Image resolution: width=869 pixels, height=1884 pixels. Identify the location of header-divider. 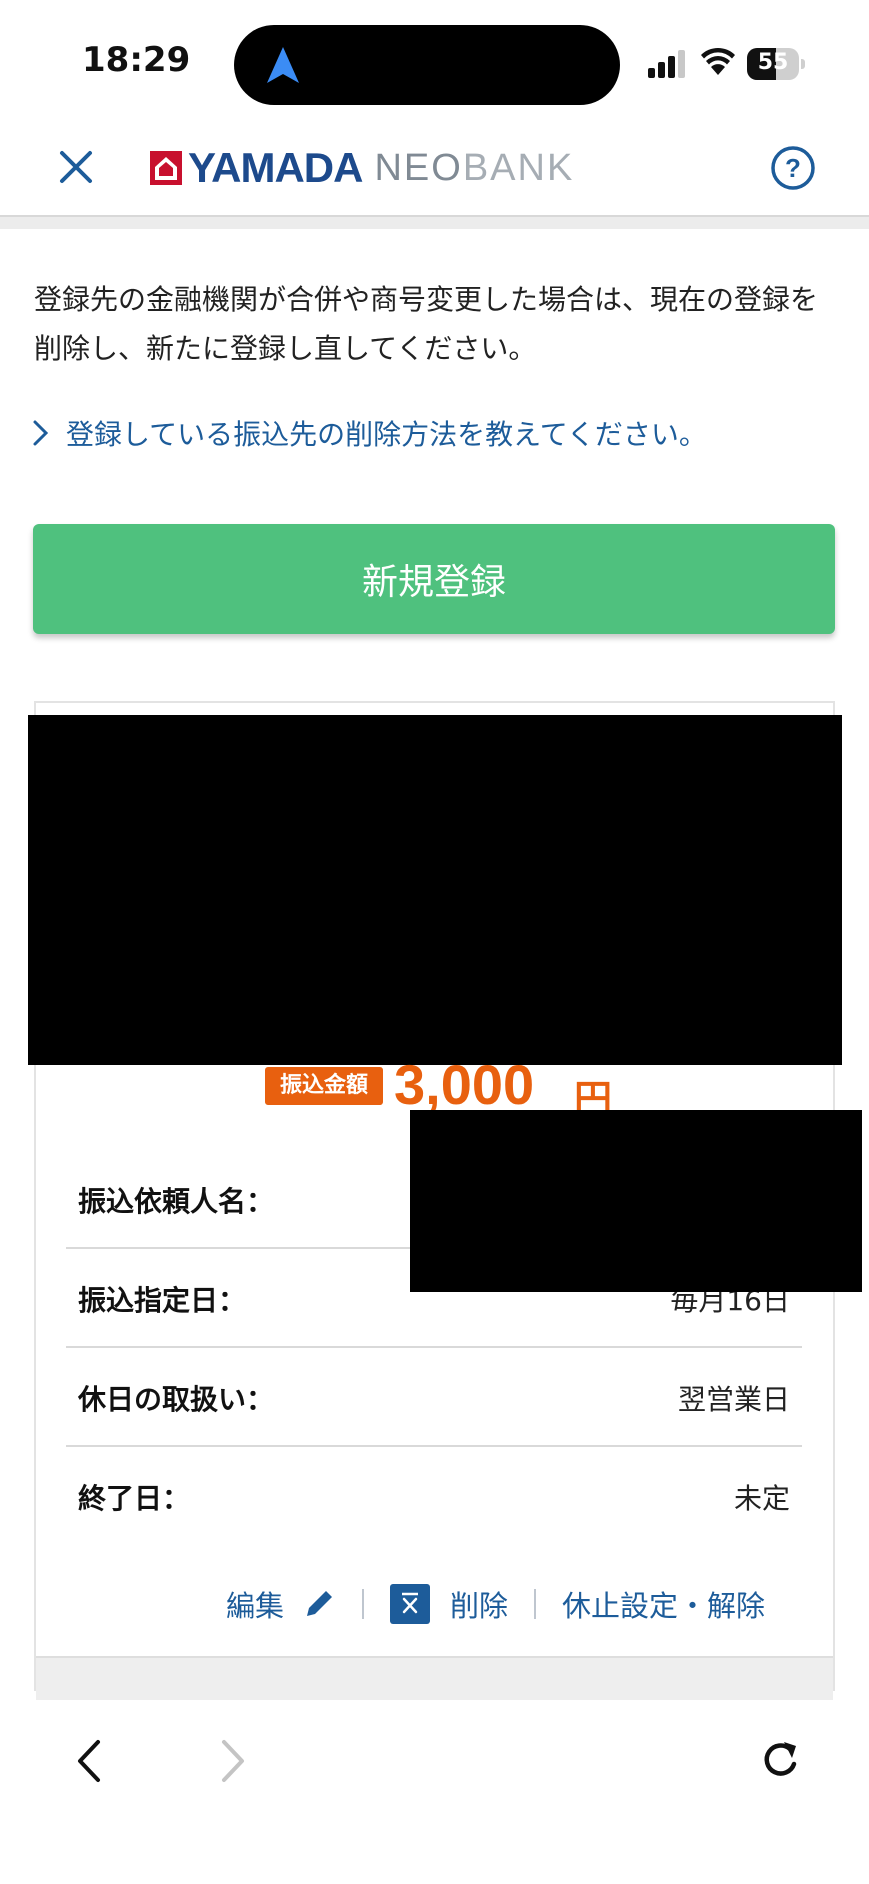
(434, 223).